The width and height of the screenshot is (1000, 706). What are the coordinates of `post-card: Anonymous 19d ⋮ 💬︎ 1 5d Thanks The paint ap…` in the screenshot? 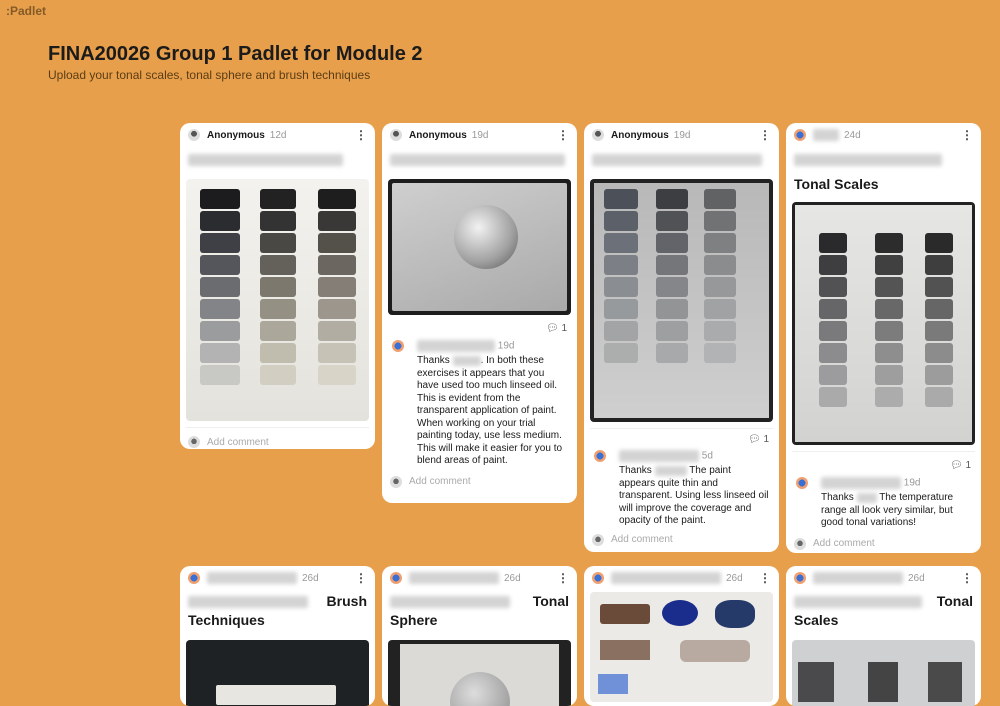 It's located at (681, 337).